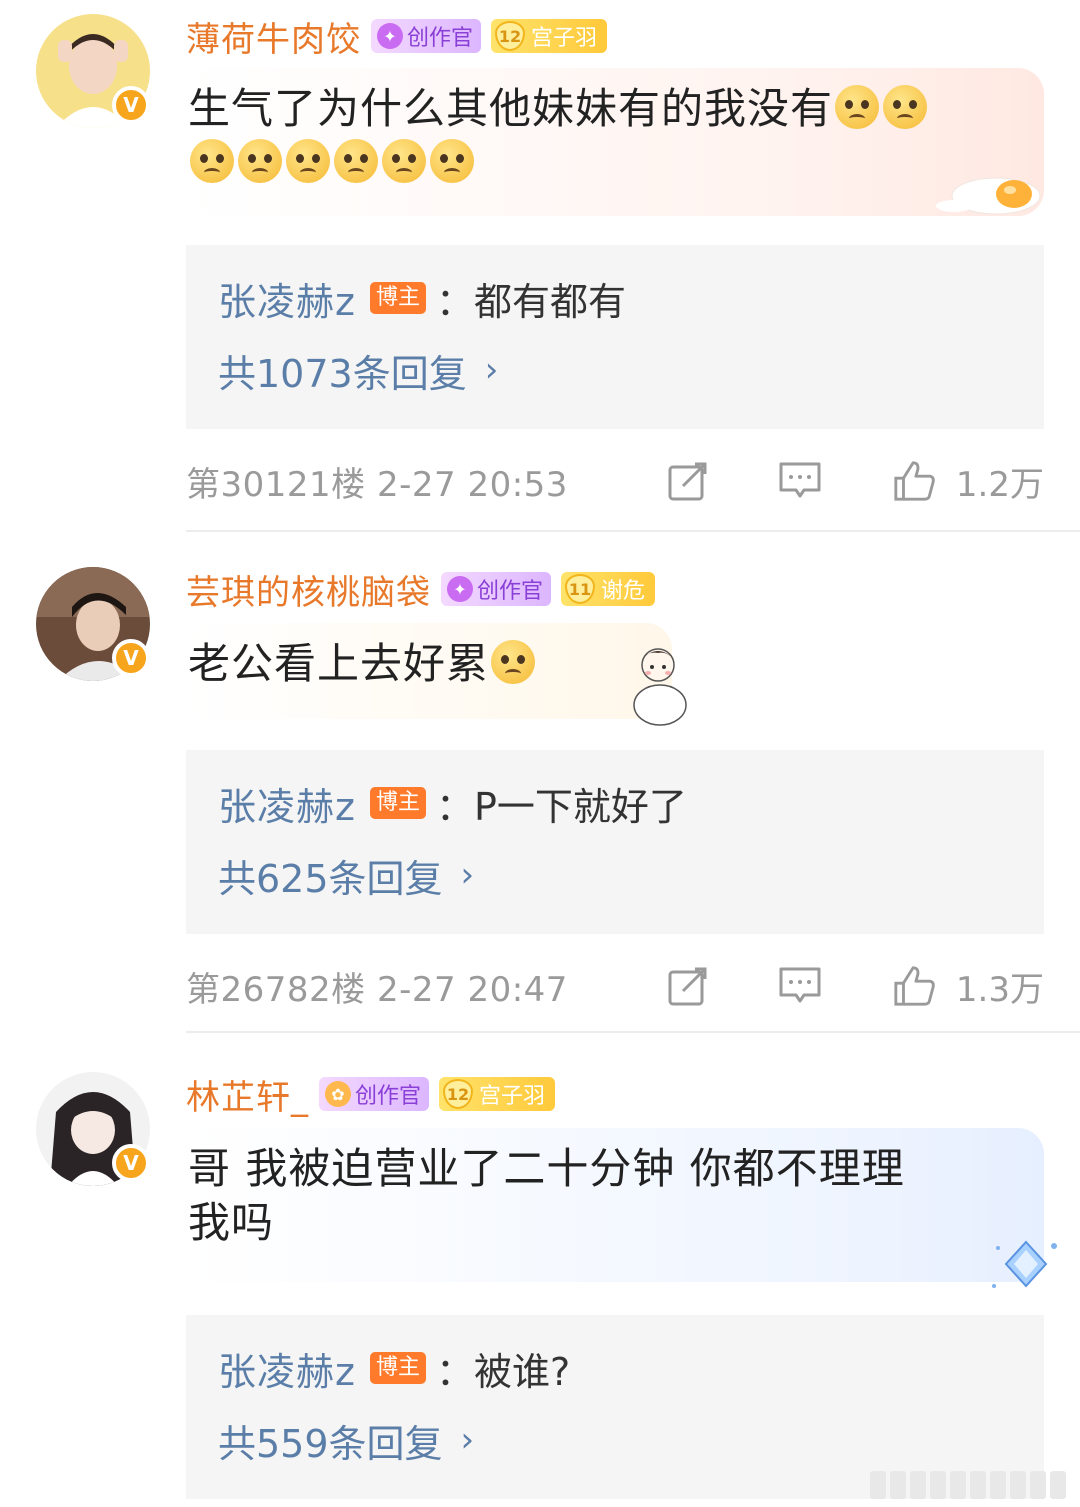 Image resolution: width=1080 pixels, height=1507 pixels. Describe the element at coordinates (660, 687) in the screenshot. I see `cat-sticker-decoration-icon` at that location.